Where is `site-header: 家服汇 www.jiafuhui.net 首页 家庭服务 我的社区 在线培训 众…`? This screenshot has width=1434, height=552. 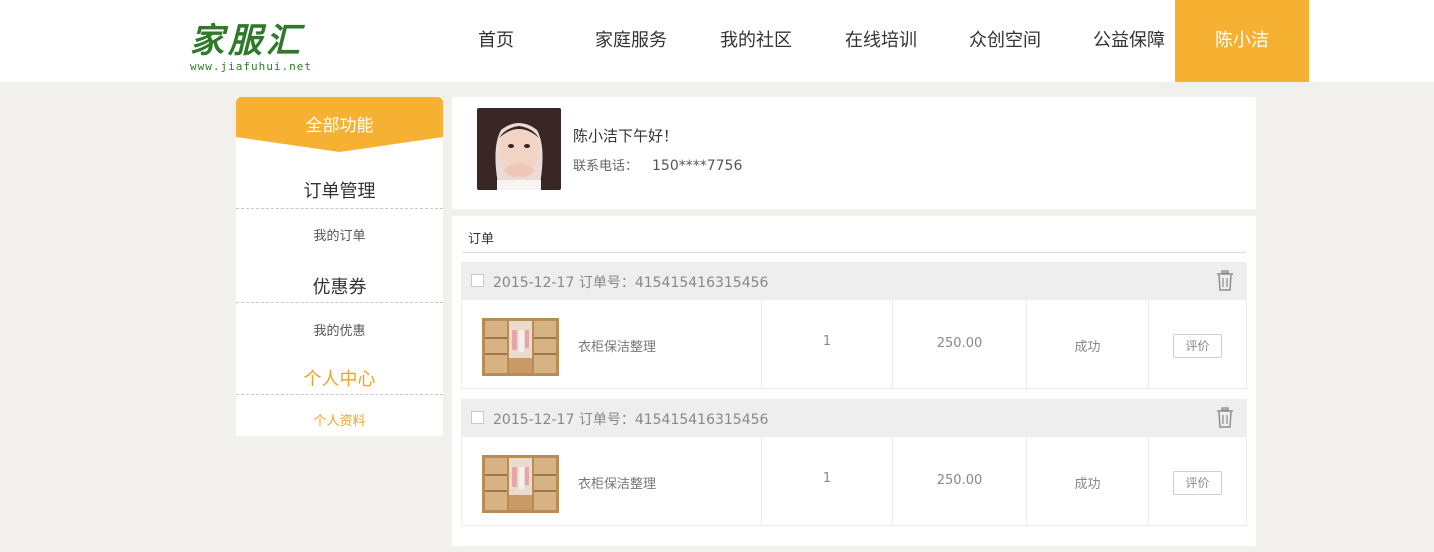 site-header: 家服汇 www.jiafuhui.net 首页 家庭服务 我的社区 在线培训 众… is located at coordinates (717, 41).